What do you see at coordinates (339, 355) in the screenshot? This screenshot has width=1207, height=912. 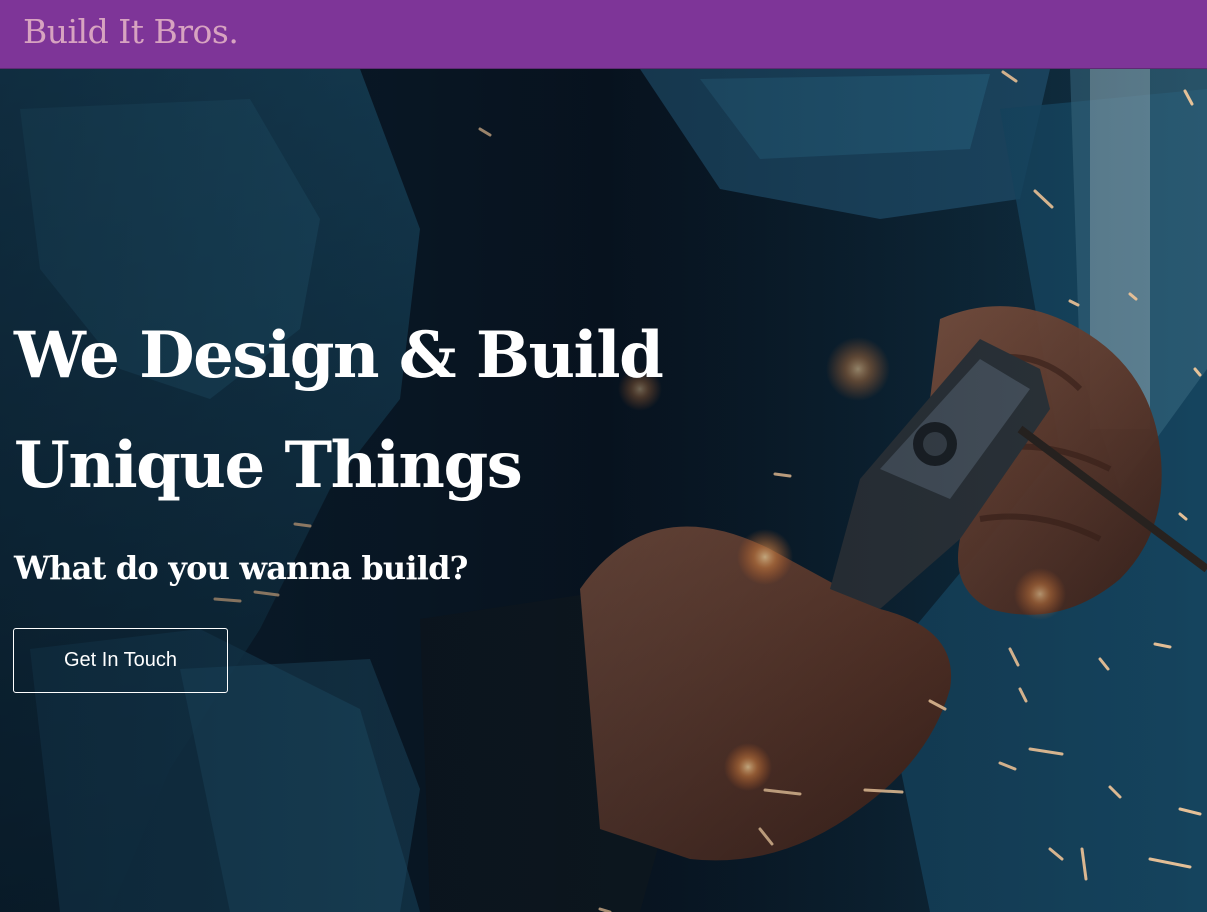 I see `hero-title-line-1: We Design & Build` at bounding box center [339, 355].